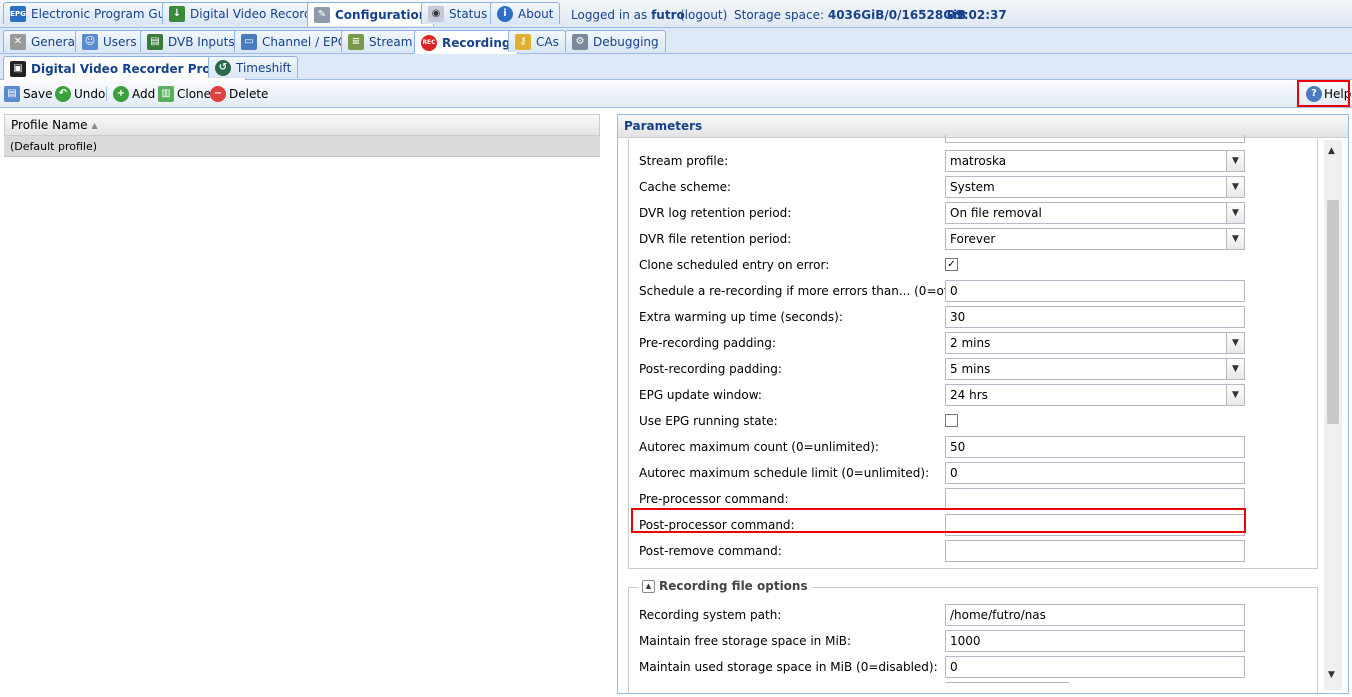 The height and width of the screenshot is (697, 1352). I want to click on undo-button: ↶ Undo, so click(80, 94).